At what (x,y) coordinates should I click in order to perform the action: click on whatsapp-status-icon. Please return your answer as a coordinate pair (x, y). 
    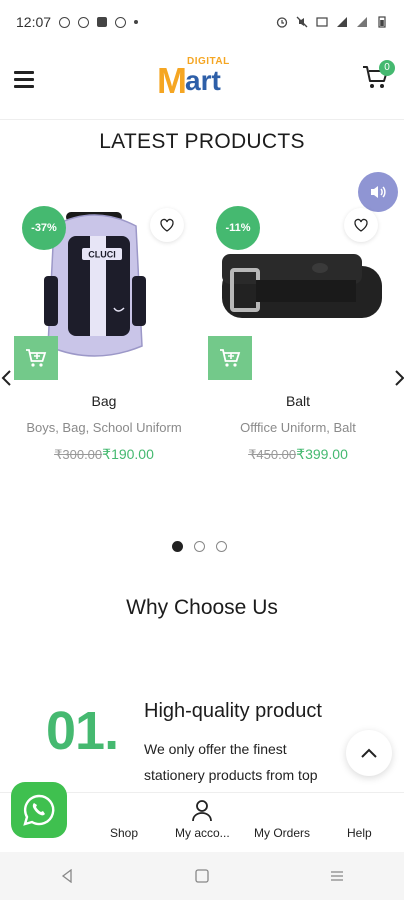
    Looking at the image, I should click on (65, 22).